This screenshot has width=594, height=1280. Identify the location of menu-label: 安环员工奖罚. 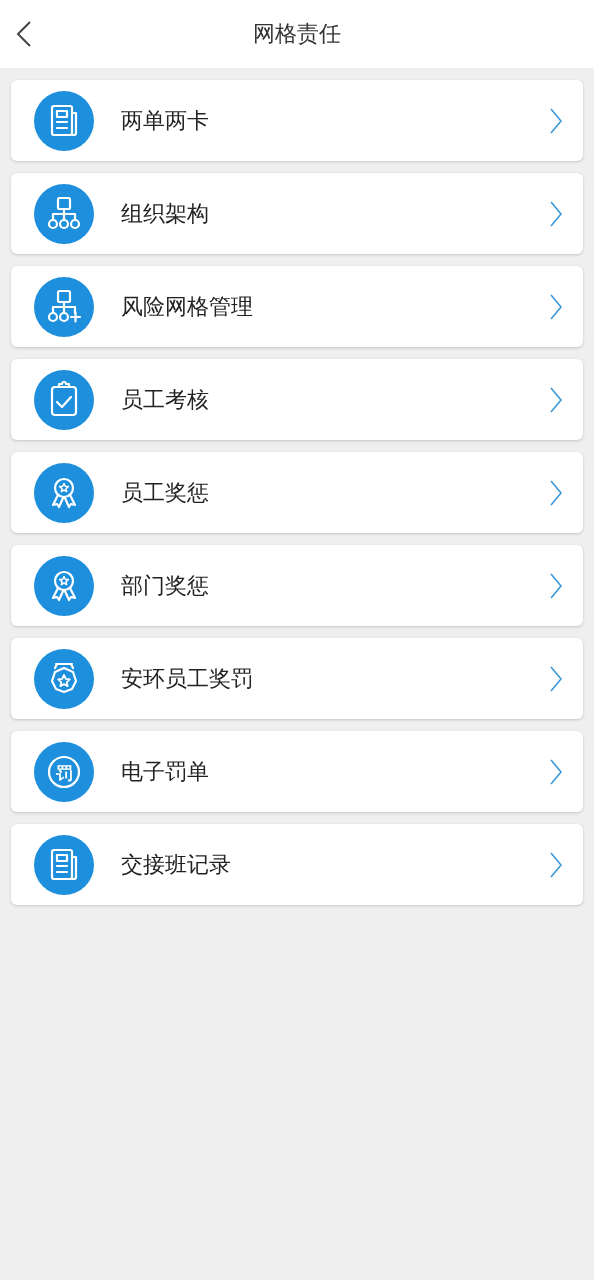
(187, 678).